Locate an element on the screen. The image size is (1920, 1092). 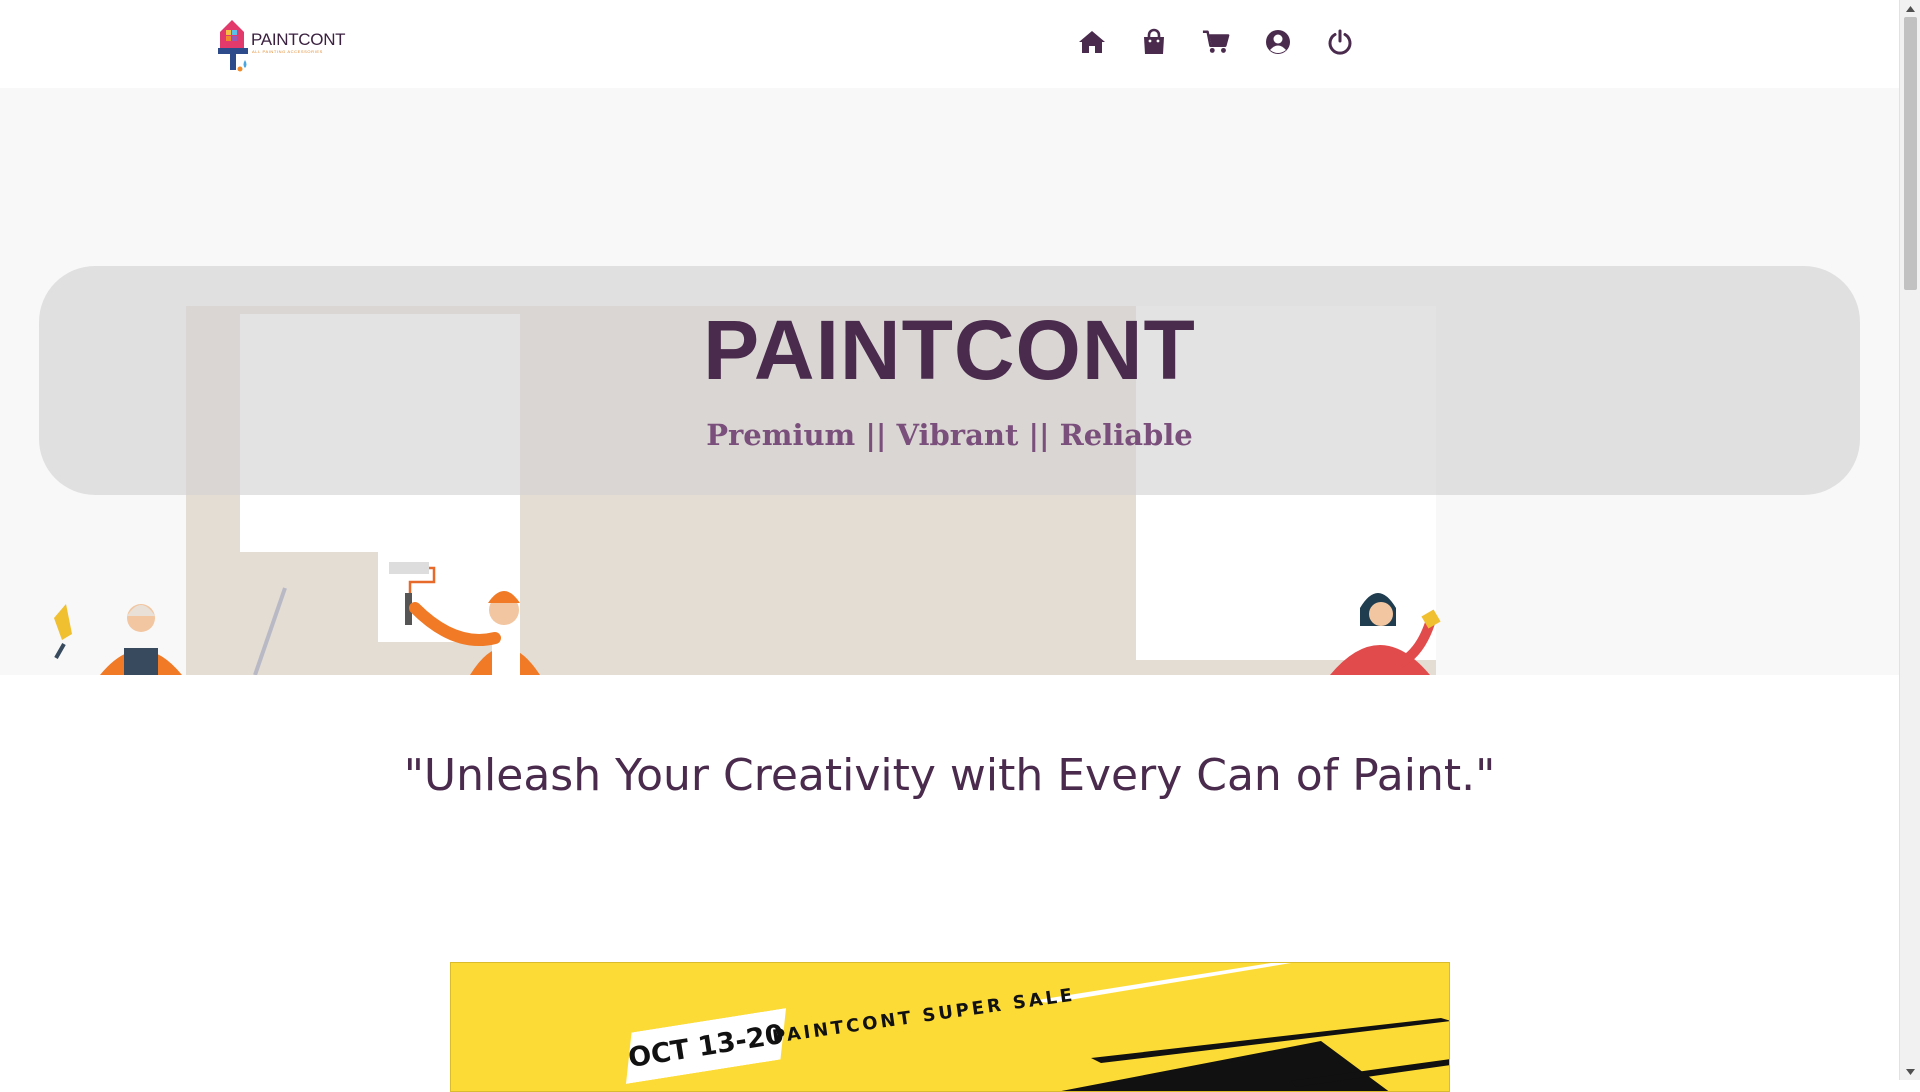
sale-banner: OCT 13-20 PAINTCONT SUPER SALE is located at coordinates (950, 1027).